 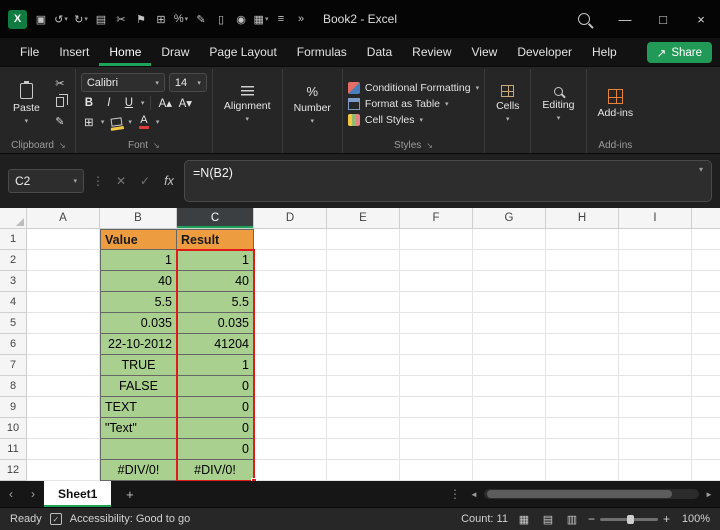 What do you see at coordinates (429, 145) in the screenshot?
I see `dialog-launcher-icon: ↘` at bounding box center [429, 145].